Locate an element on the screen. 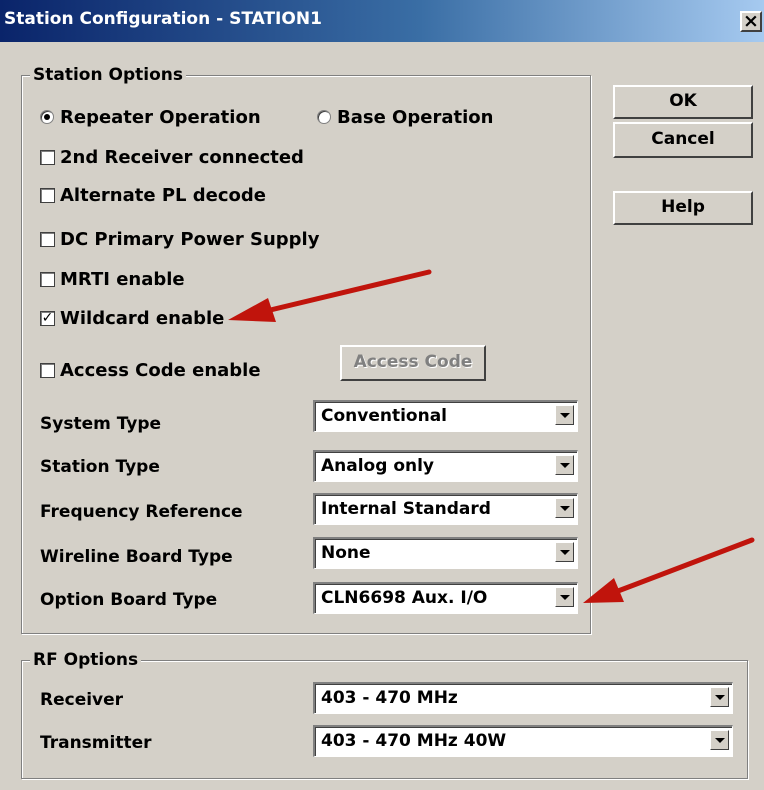 This screenshot has width=764, height=790. wireline-board-type-value: None is located at coordinates (346, 553).